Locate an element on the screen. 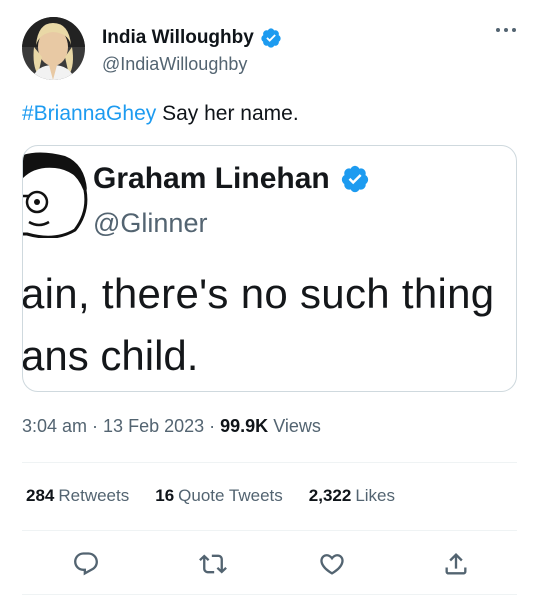 The image size is (539, 600). tweet-time: 3:04 am is located at coordinates (54, 426).